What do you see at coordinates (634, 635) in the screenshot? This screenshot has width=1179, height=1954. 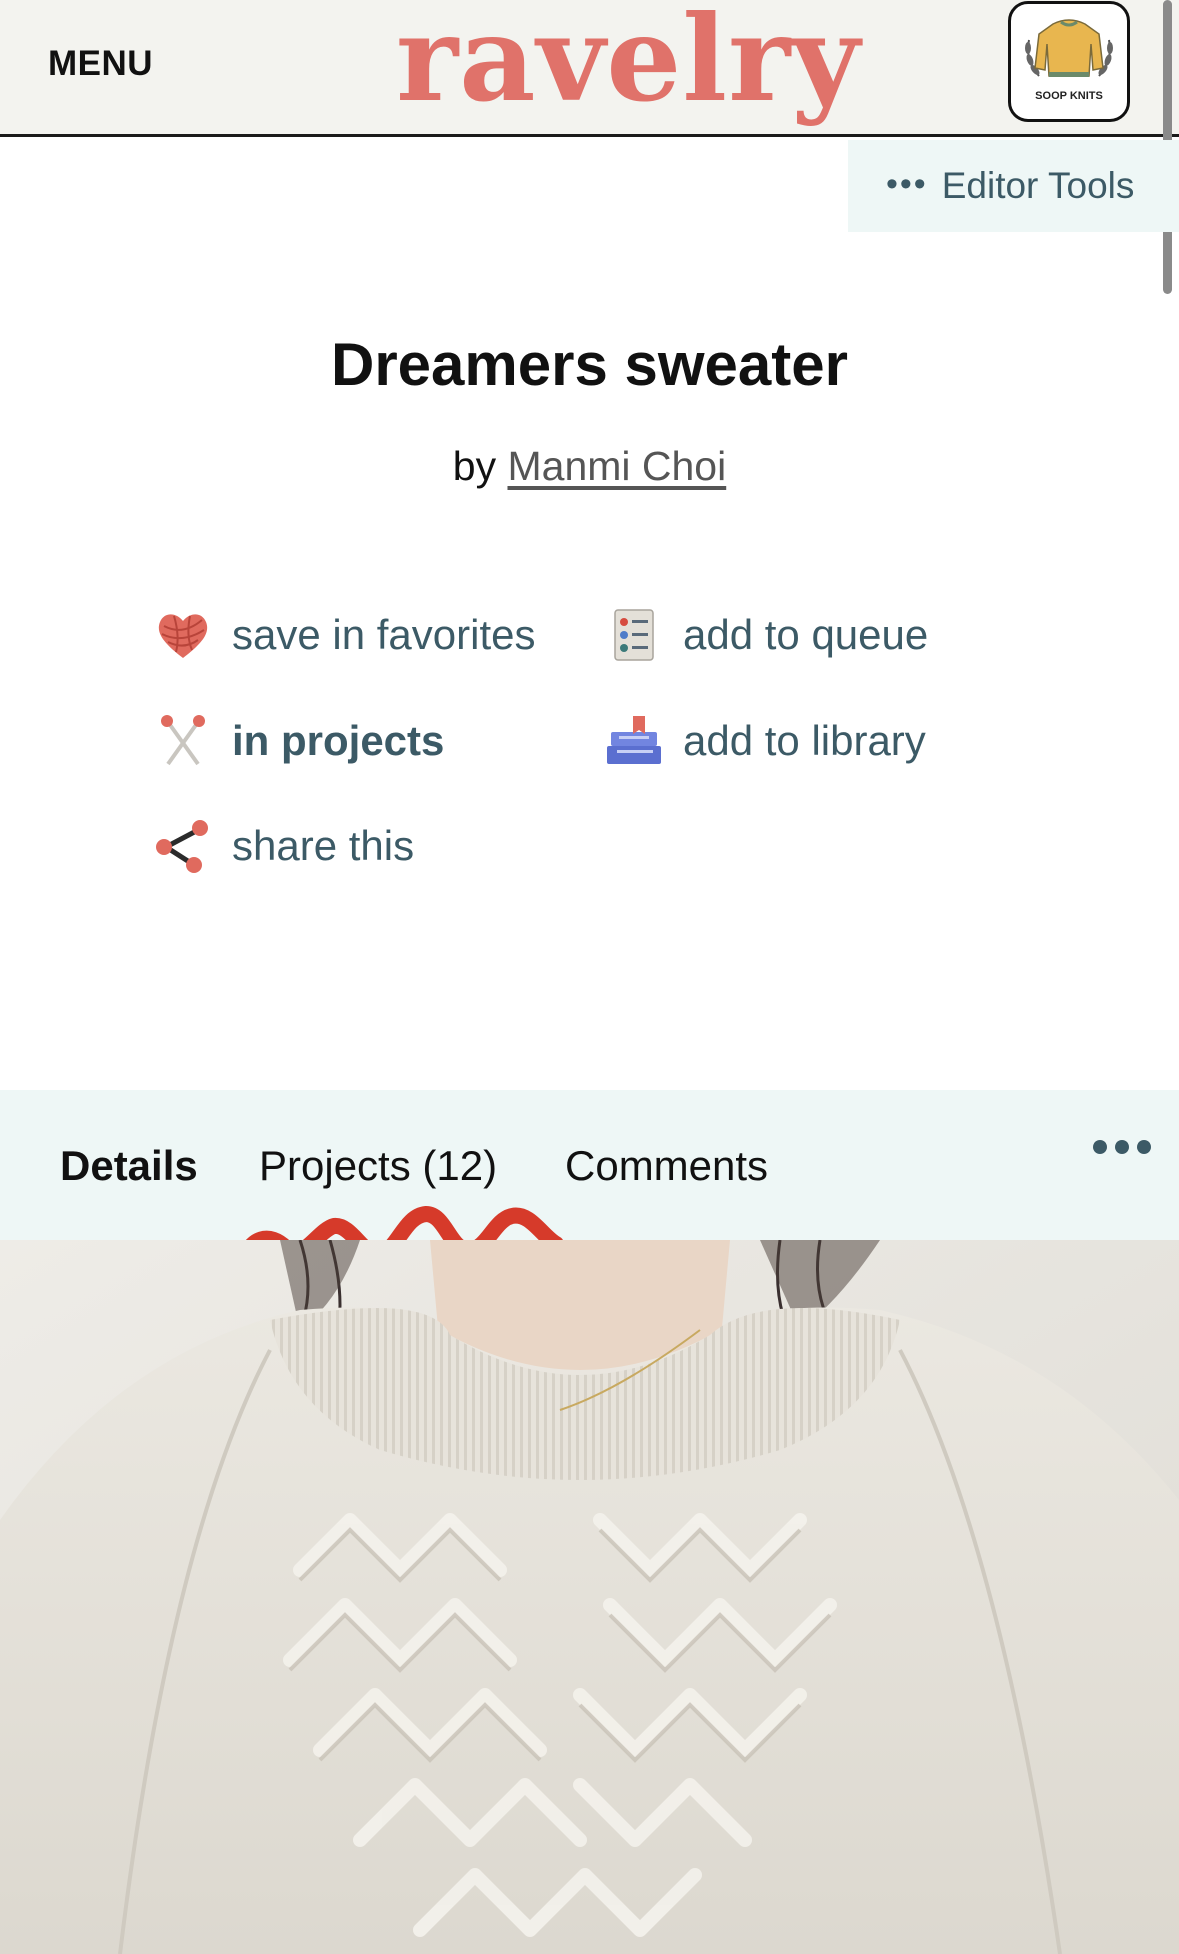 I see `queue-list-icon` at bounding box center [634, 635].